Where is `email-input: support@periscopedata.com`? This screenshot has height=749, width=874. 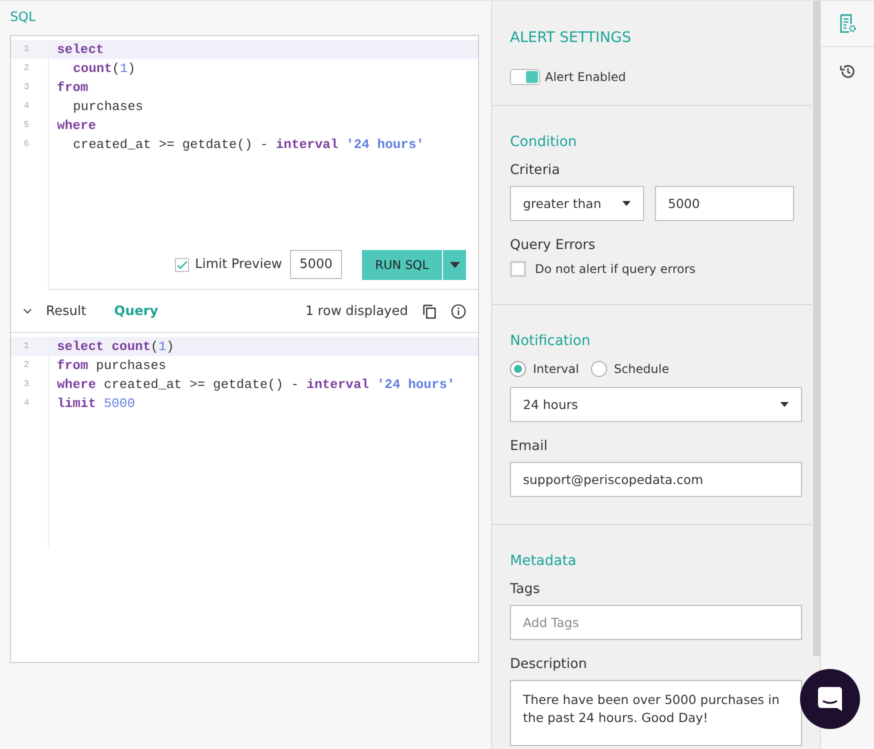 email-input: support@periscopedata.com is located at coordinates (656, 479).